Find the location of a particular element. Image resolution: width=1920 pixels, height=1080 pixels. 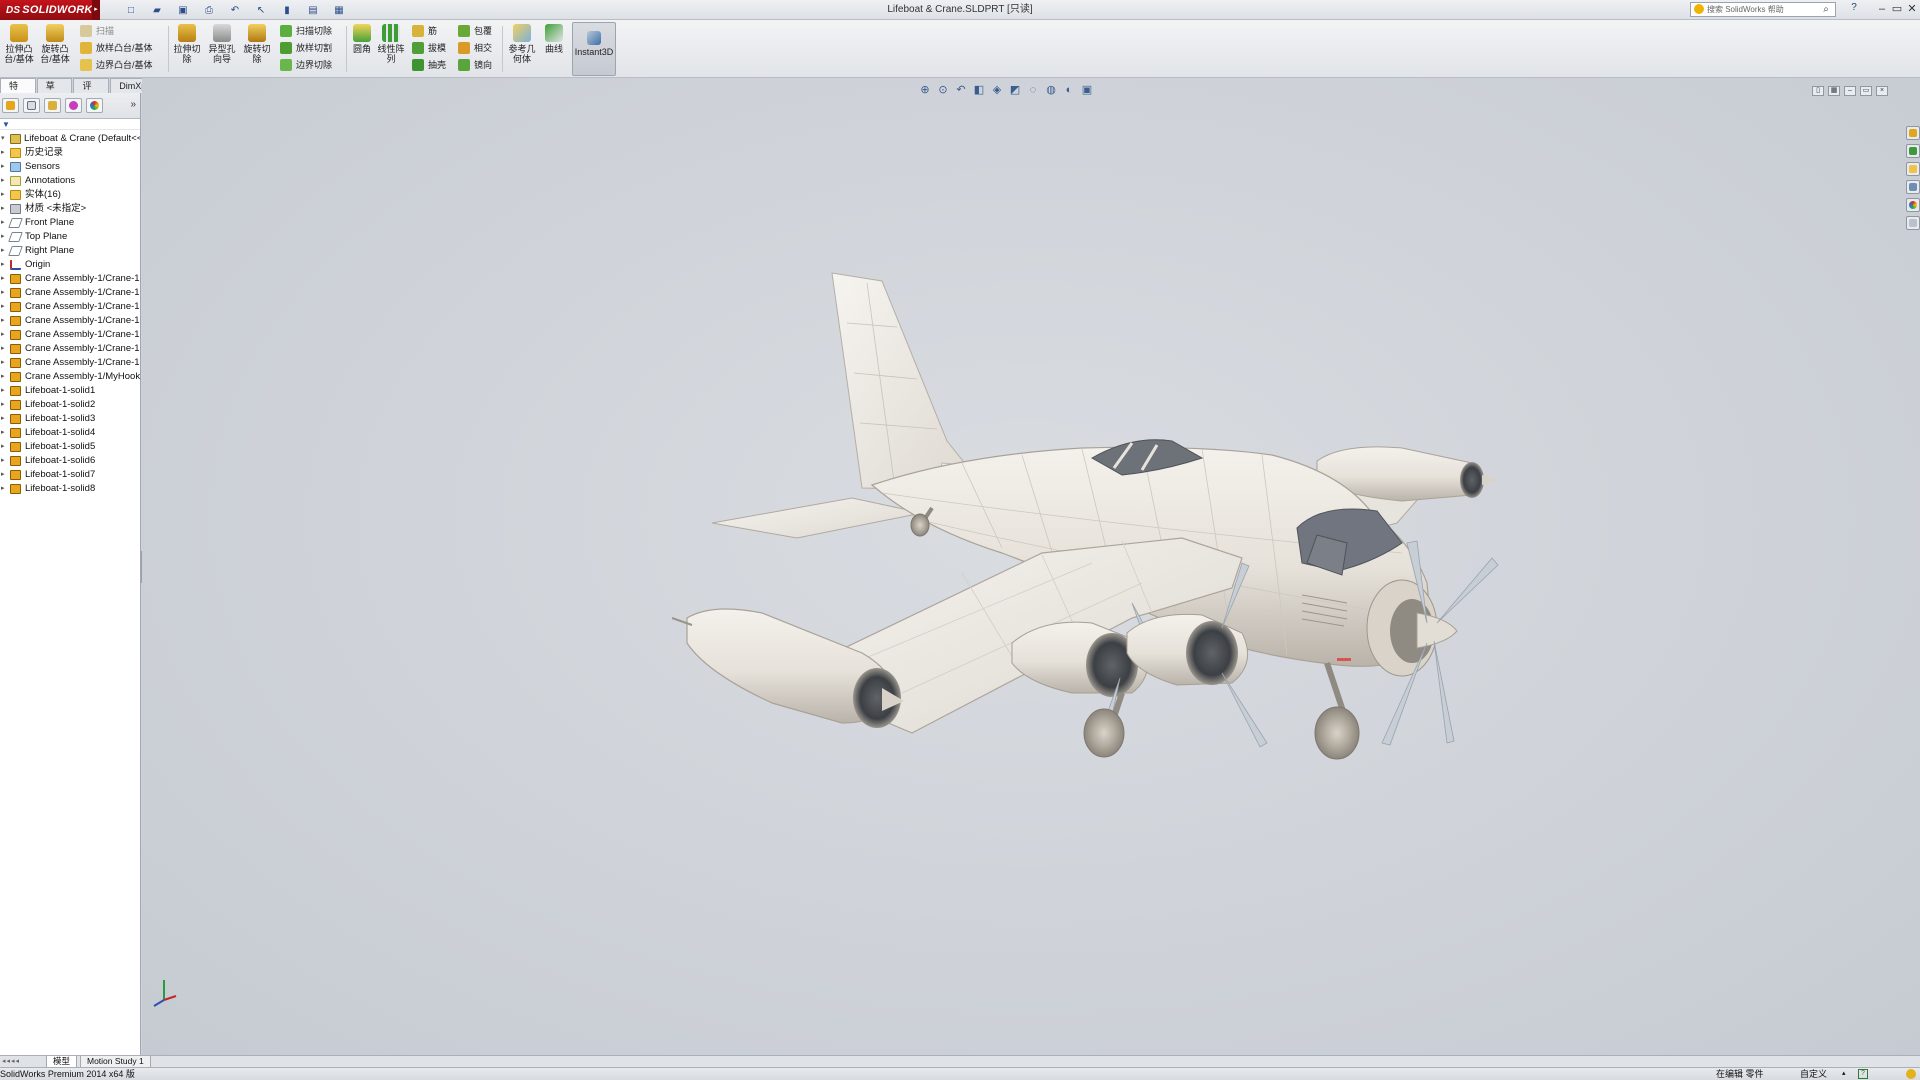

tree-node: ▸ Lifeboat-1-solid8 is located at coordinates (70, 489).